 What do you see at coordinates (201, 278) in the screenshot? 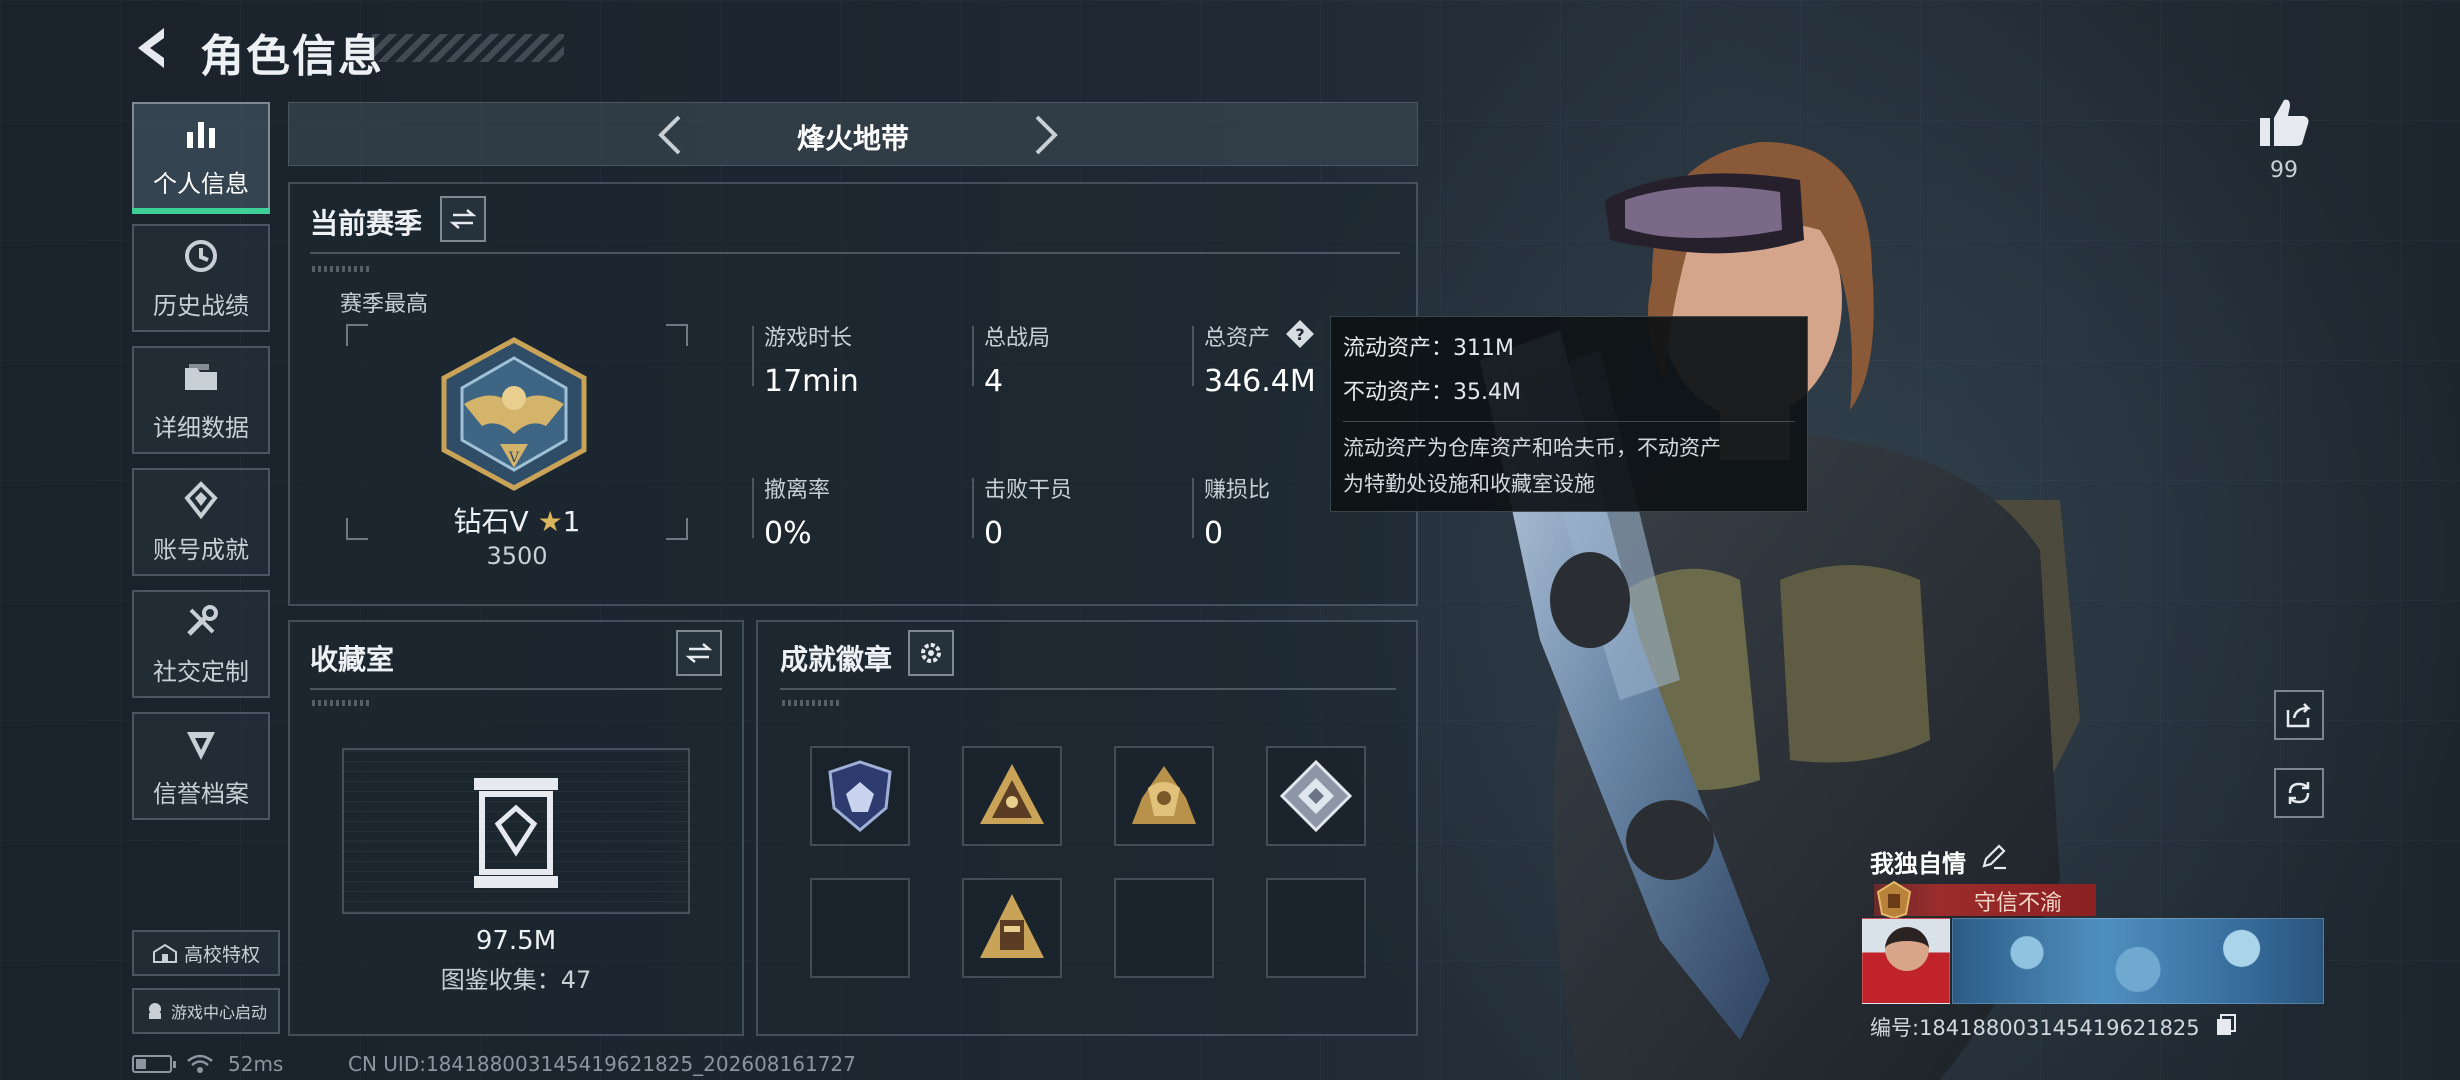
I see `nav-item-history: 历史战绩` at bounding box center [201, 278].